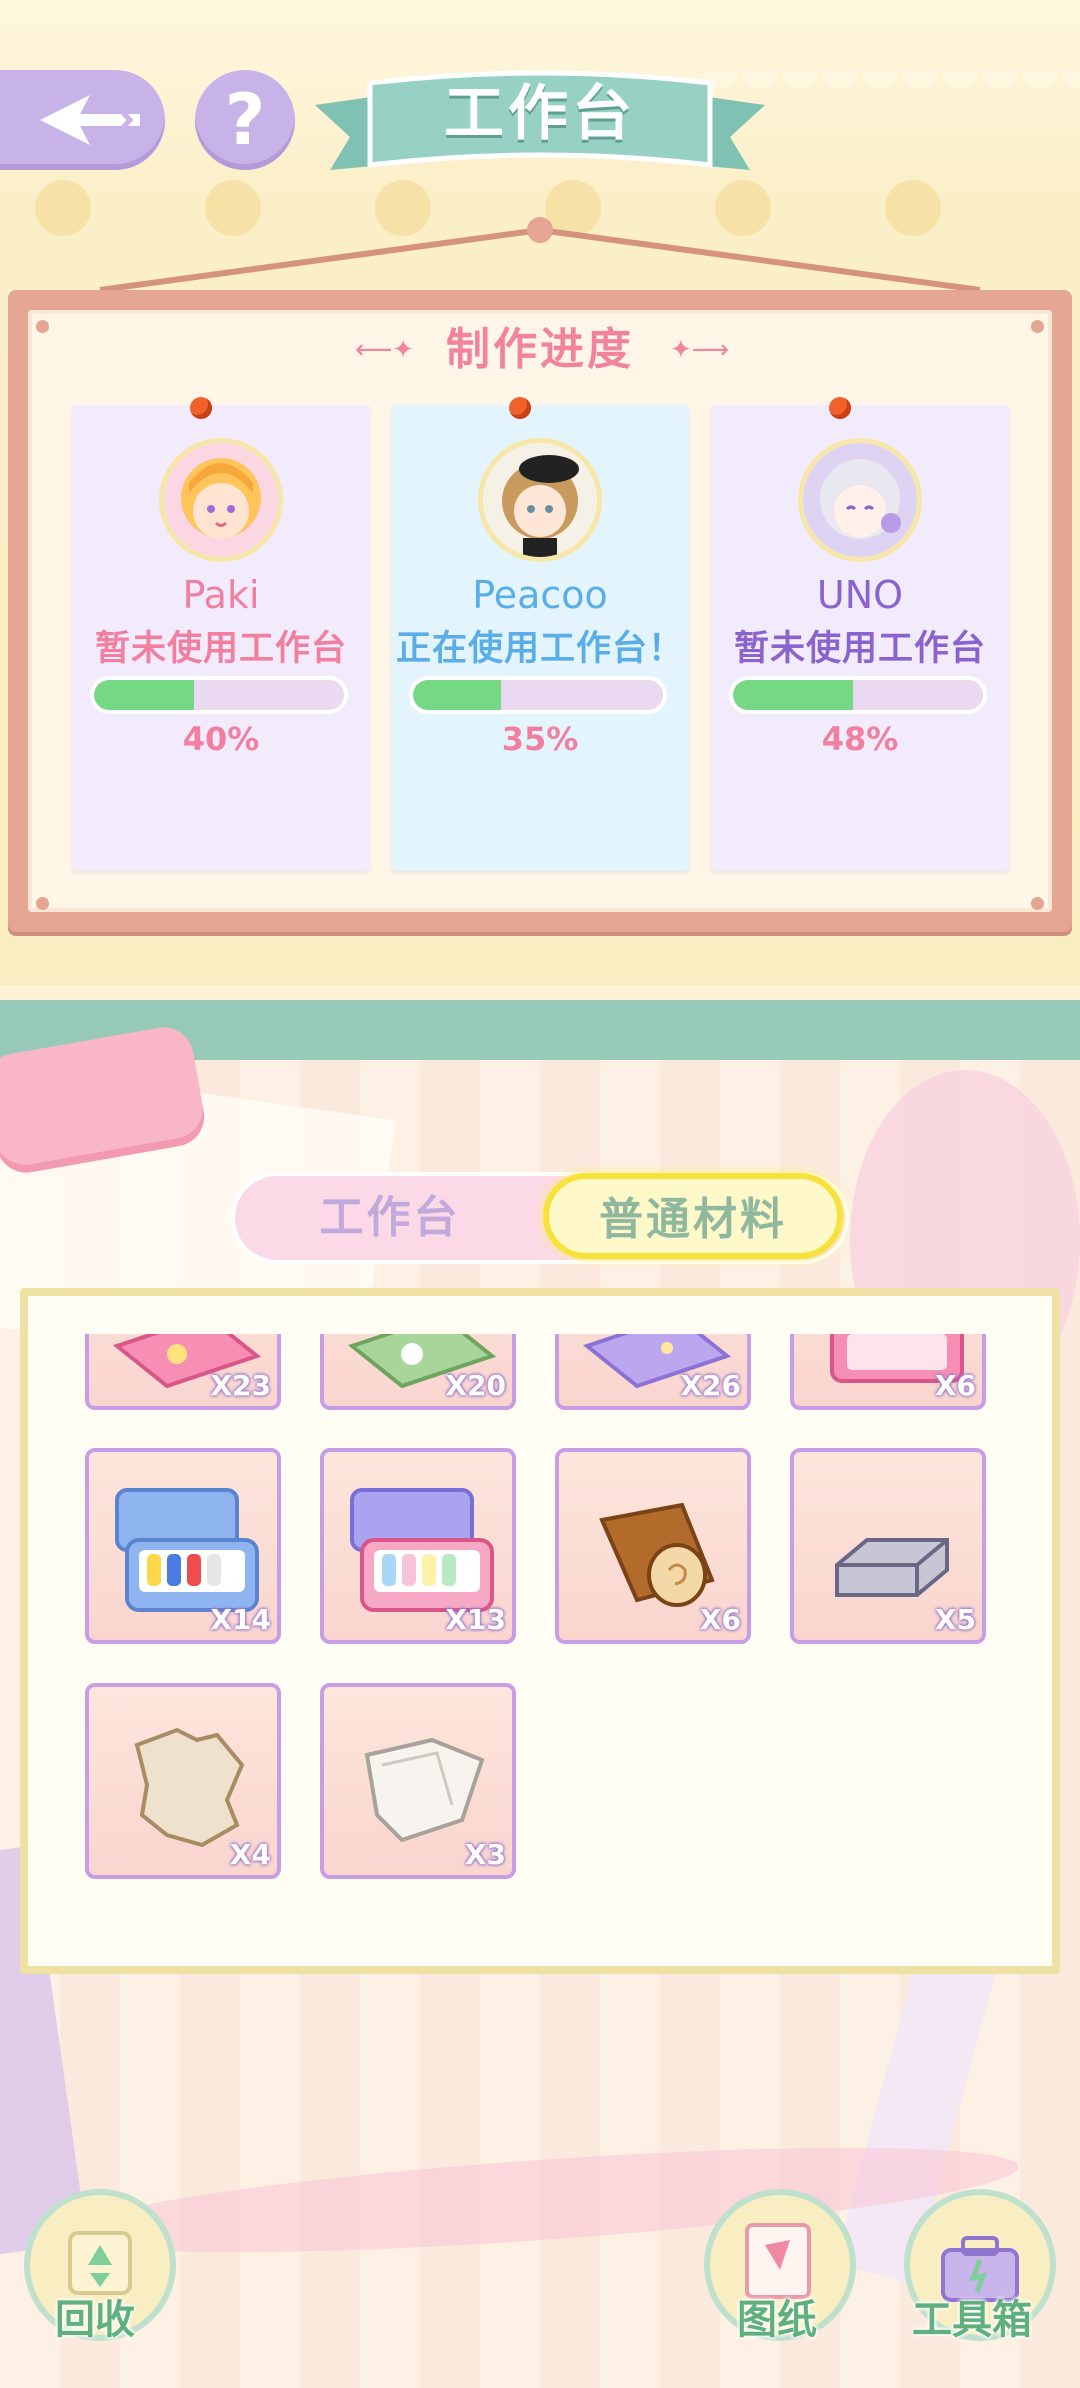 The height and width of the screenshot is (2388, 1080). Describe the element at coordinates (485, 1854) in the screenshot. I see `item-count: X3` at that location.